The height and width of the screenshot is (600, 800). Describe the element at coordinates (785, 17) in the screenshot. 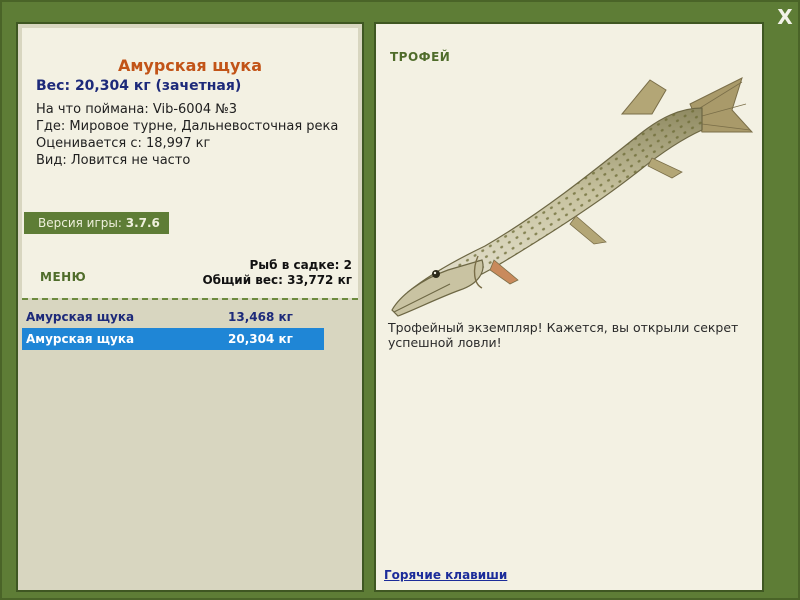

I see `close-button: X` at that location.